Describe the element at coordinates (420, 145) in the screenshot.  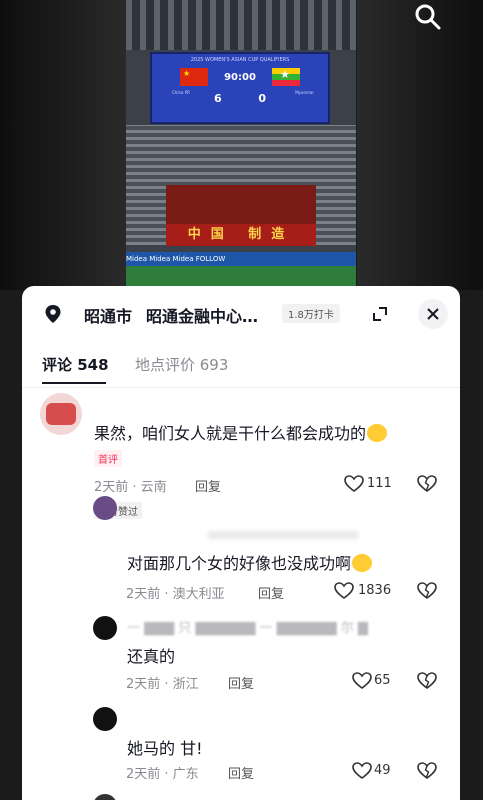
I see `video-side-right` at that location.